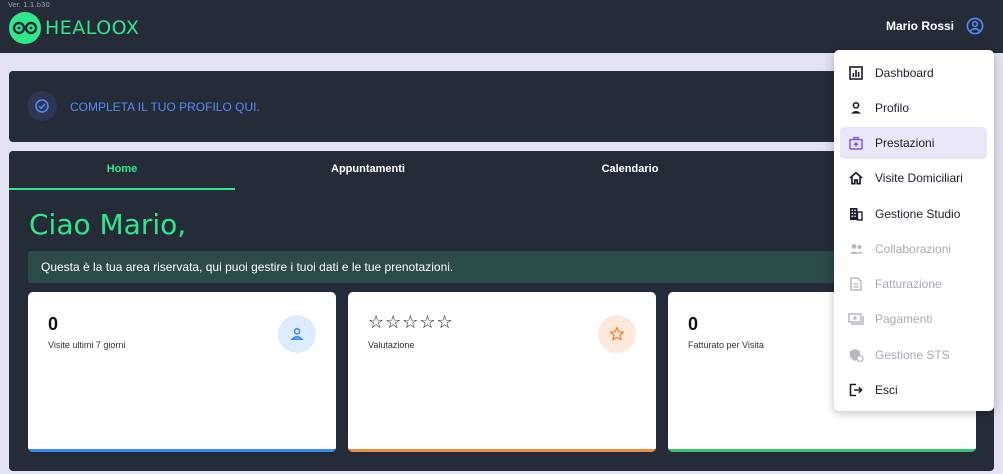  I want to click on menu-label: Dashboard, so click(904, 73).